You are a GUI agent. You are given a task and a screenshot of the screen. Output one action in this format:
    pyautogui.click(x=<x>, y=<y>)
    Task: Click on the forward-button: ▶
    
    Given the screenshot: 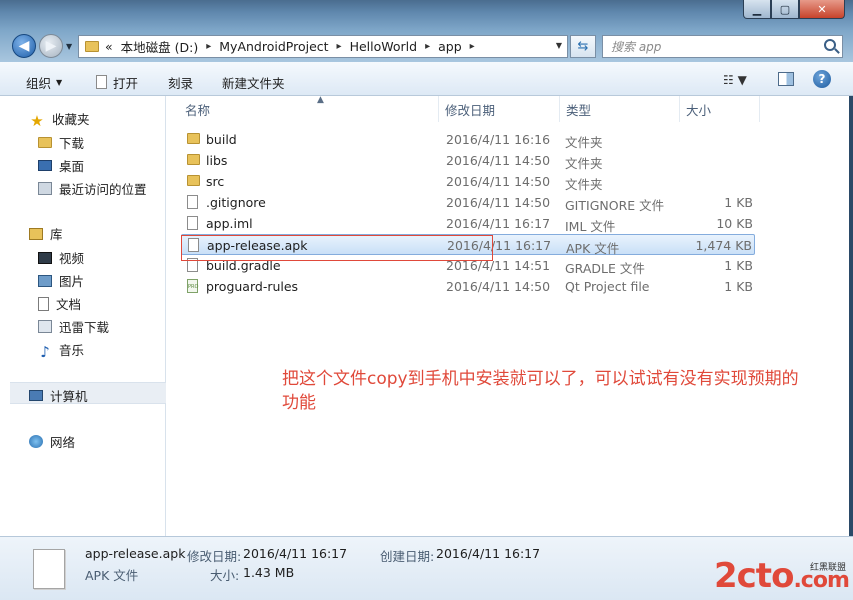 What is the action you would take?
    pyautogui.click(x=51, y=46)
    